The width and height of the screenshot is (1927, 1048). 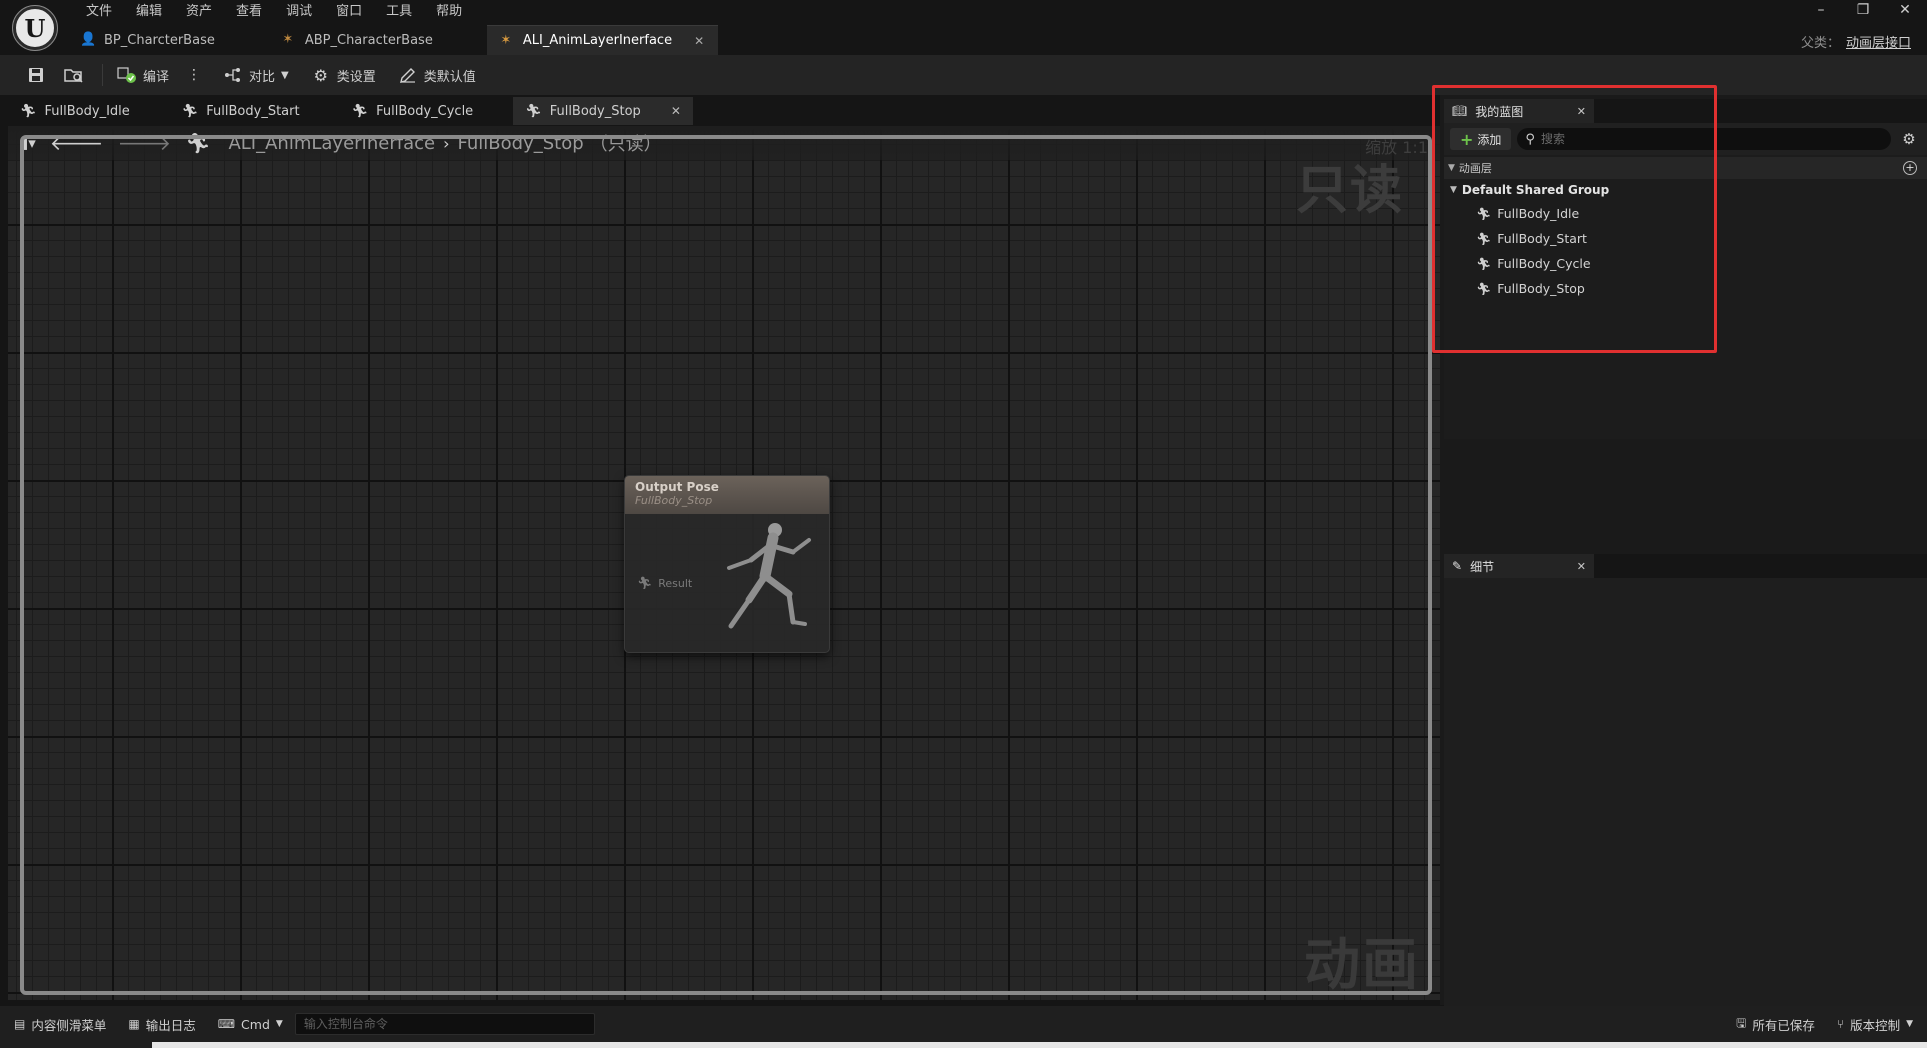 I want to click on save-status-icon: 🖫, so click(x=1741, y=1022).